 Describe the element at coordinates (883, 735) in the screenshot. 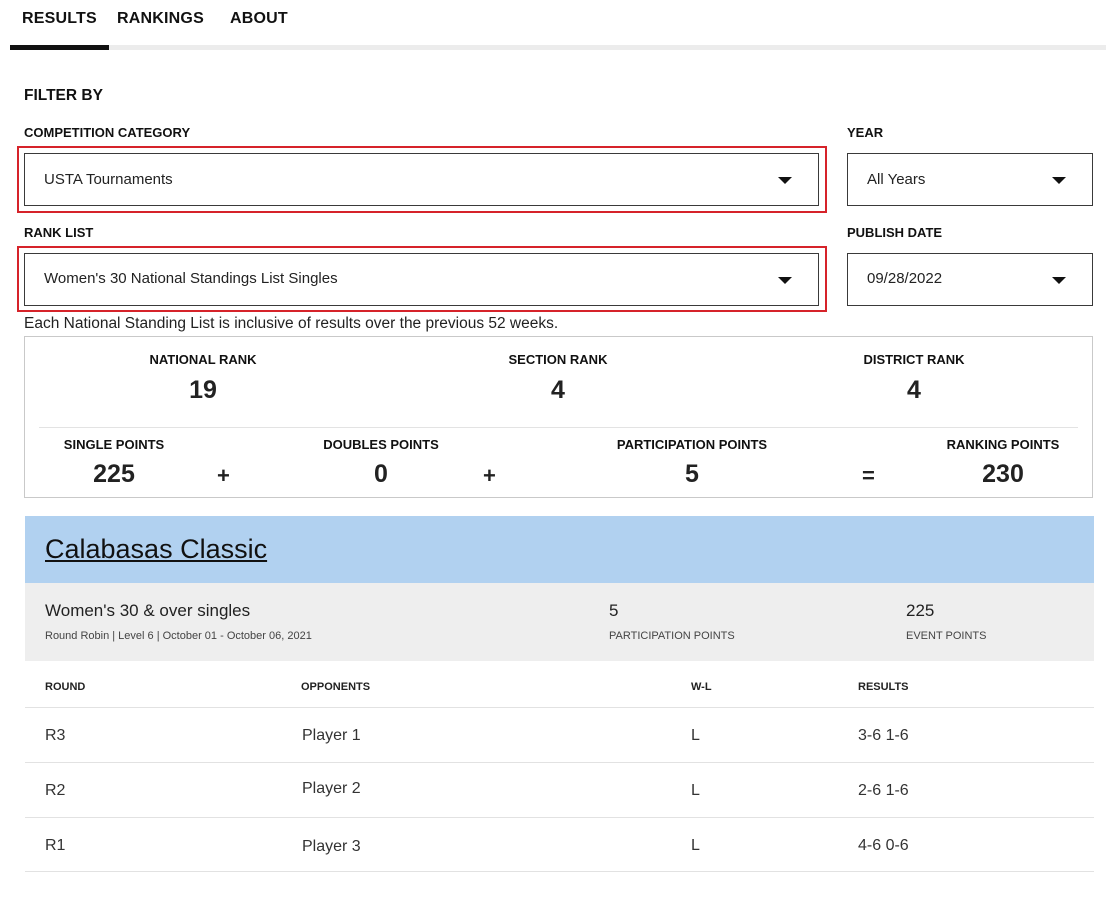

I see `result-cell: 3-6 1-6` at that location.